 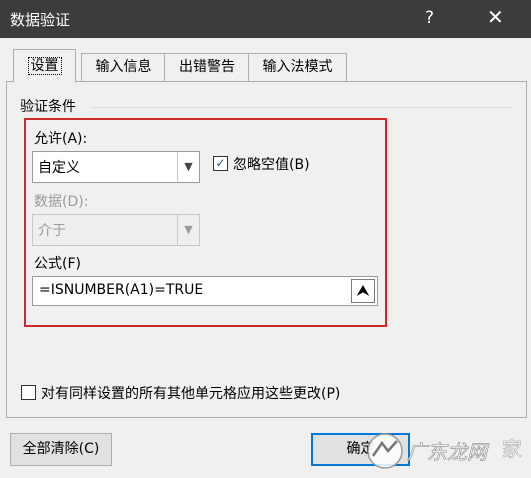 What do you see at coordinates (265, 19) in the screenshot?
I see `title-bar: 数据验证 ? ✕` at bounding box center [265, 19].